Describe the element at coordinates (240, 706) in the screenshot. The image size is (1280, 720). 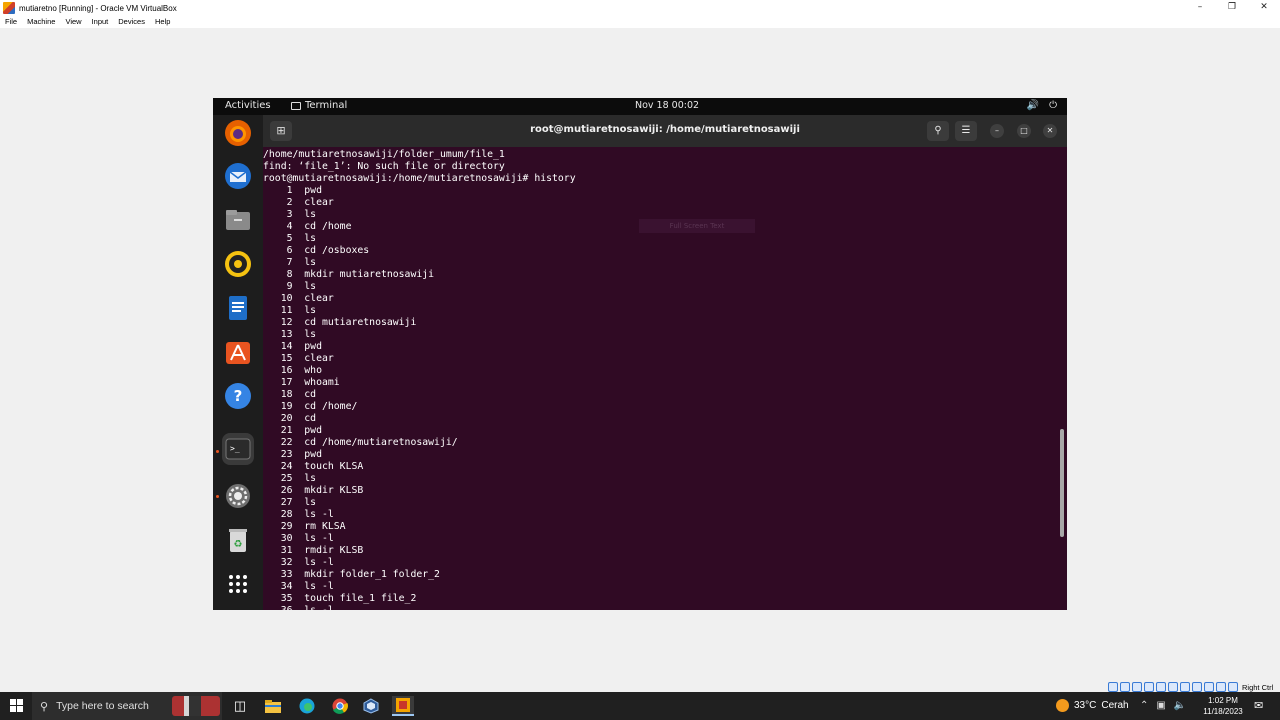
I see `task-view-icon: ◫` at that location.